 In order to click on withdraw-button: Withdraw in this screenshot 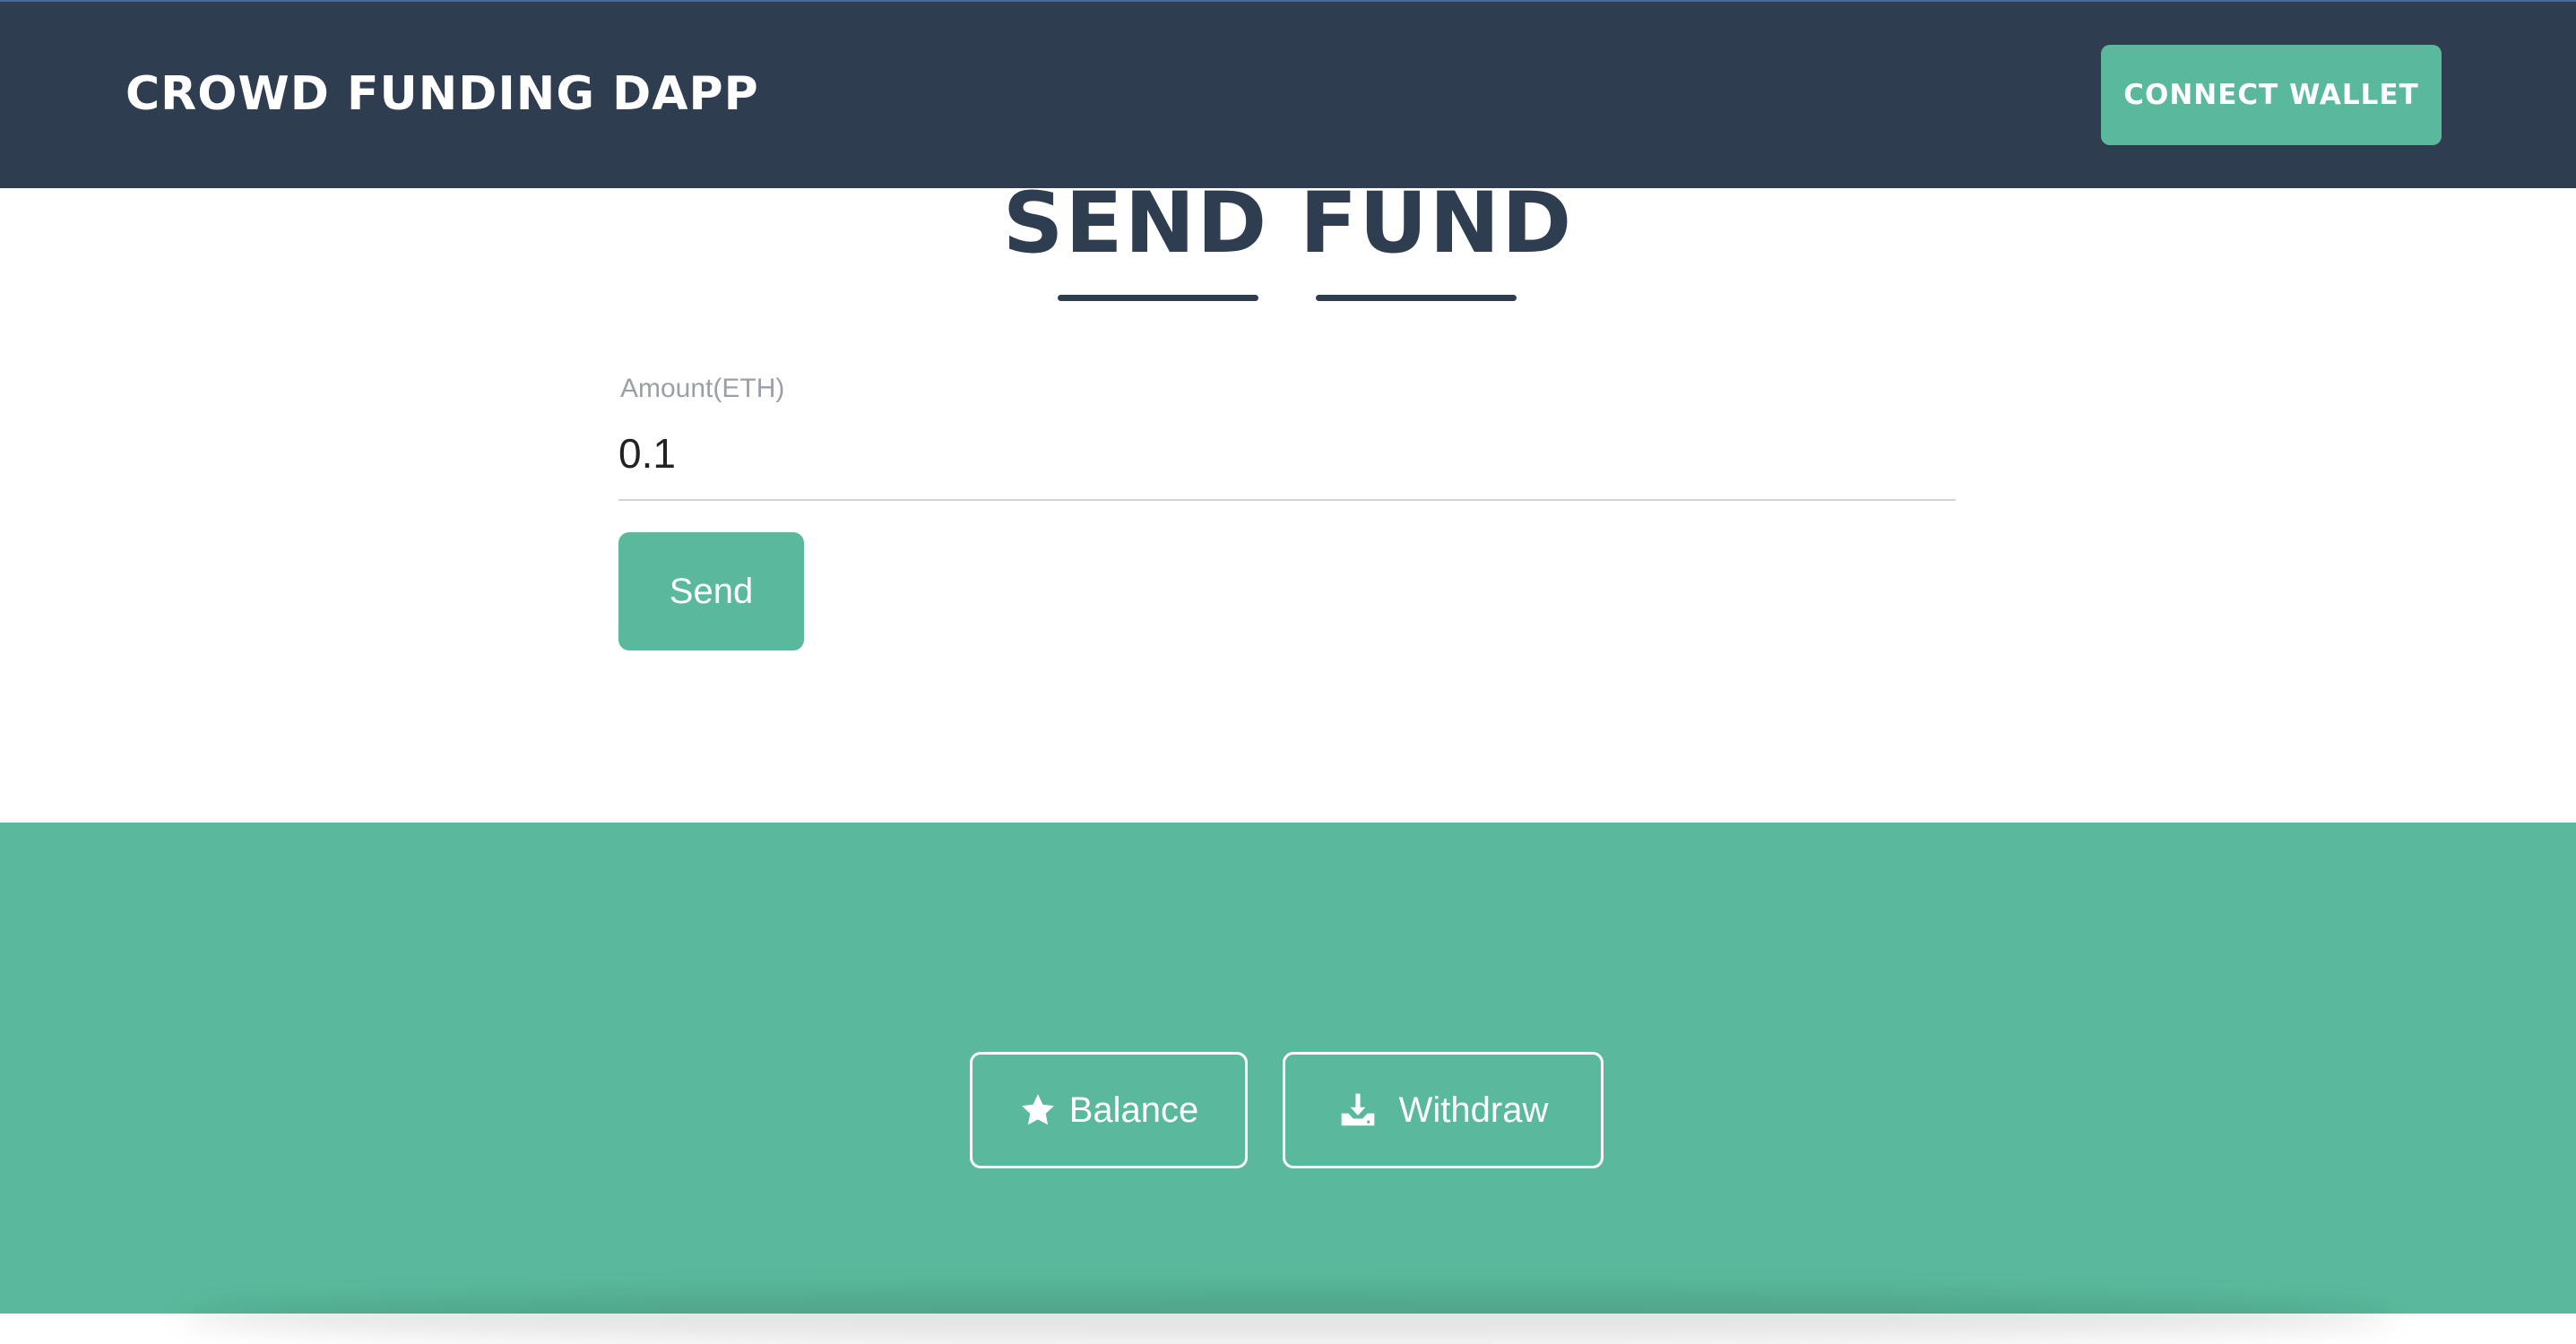, I will do `click(1443, 1110)`.